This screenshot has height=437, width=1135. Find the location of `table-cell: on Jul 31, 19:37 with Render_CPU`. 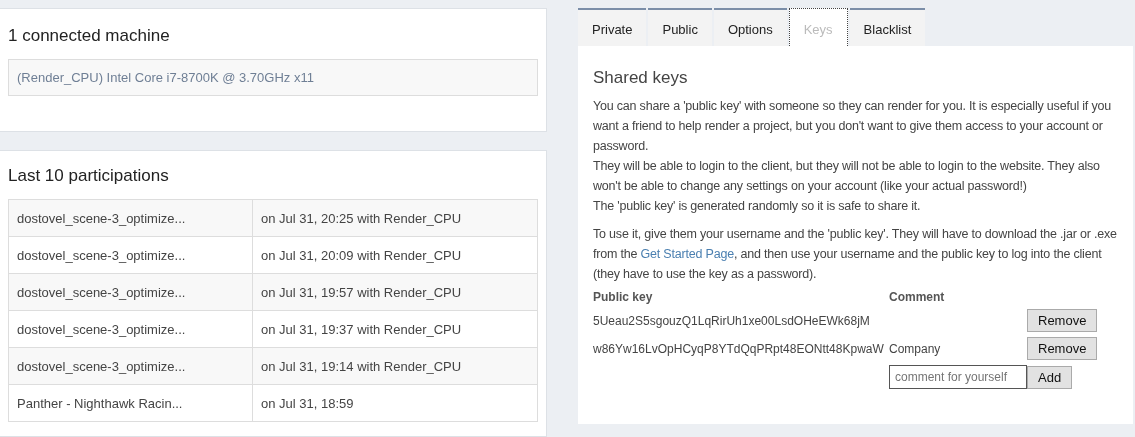

table-cell: on Jul 31, 19:37 with Render_CPU is located at coordinates (395, 329).